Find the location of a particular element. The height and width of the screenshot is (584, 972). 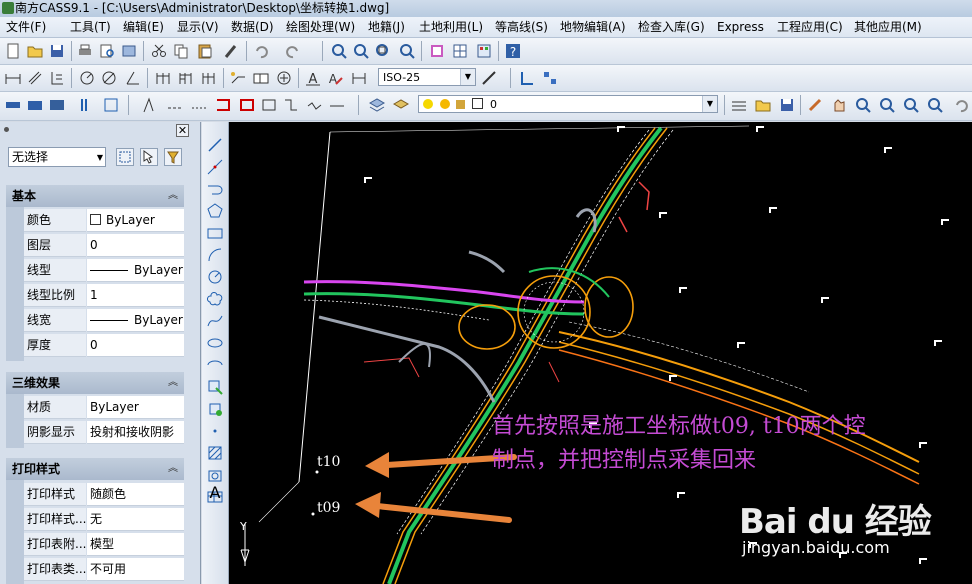

dimension-text-edit-icon: A is located at coordinates (335, 78).